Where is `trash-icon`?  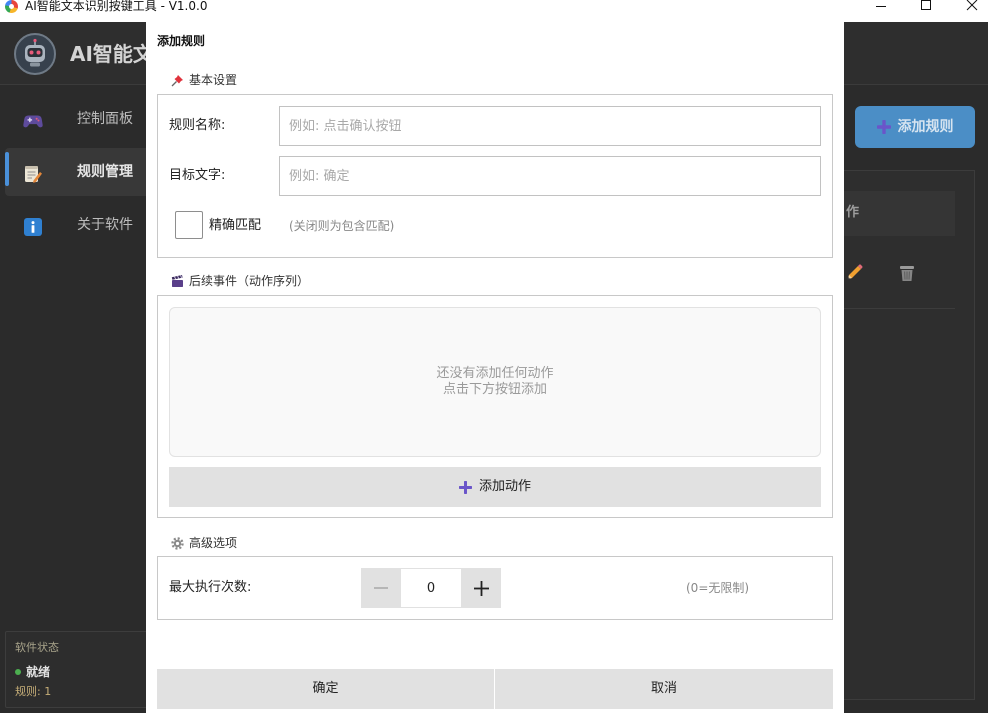
trash-icon is located at coordinates (907, 273).